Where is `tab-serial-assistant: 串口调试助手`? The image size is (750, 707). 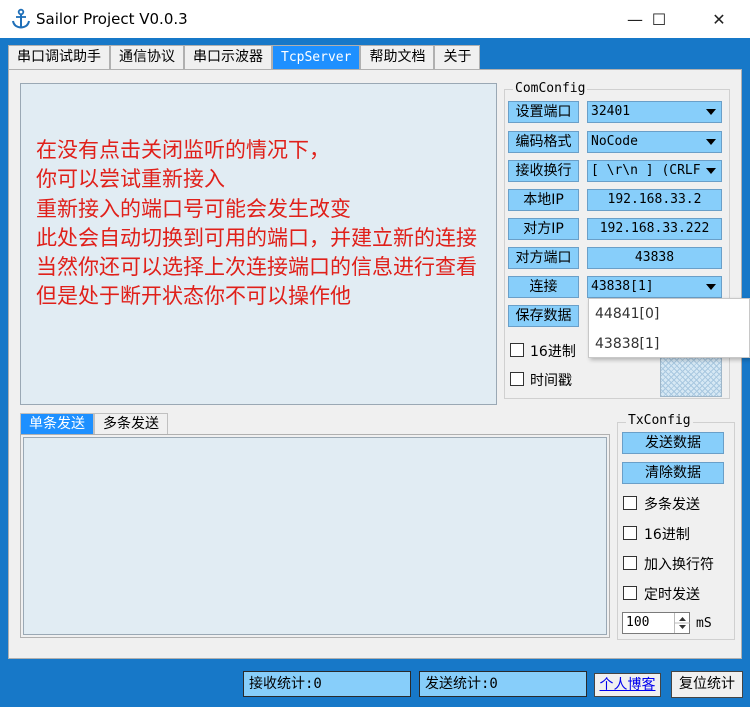
tab-serial-assistant: 串口调试助手 is located at coordinates (59, 57).